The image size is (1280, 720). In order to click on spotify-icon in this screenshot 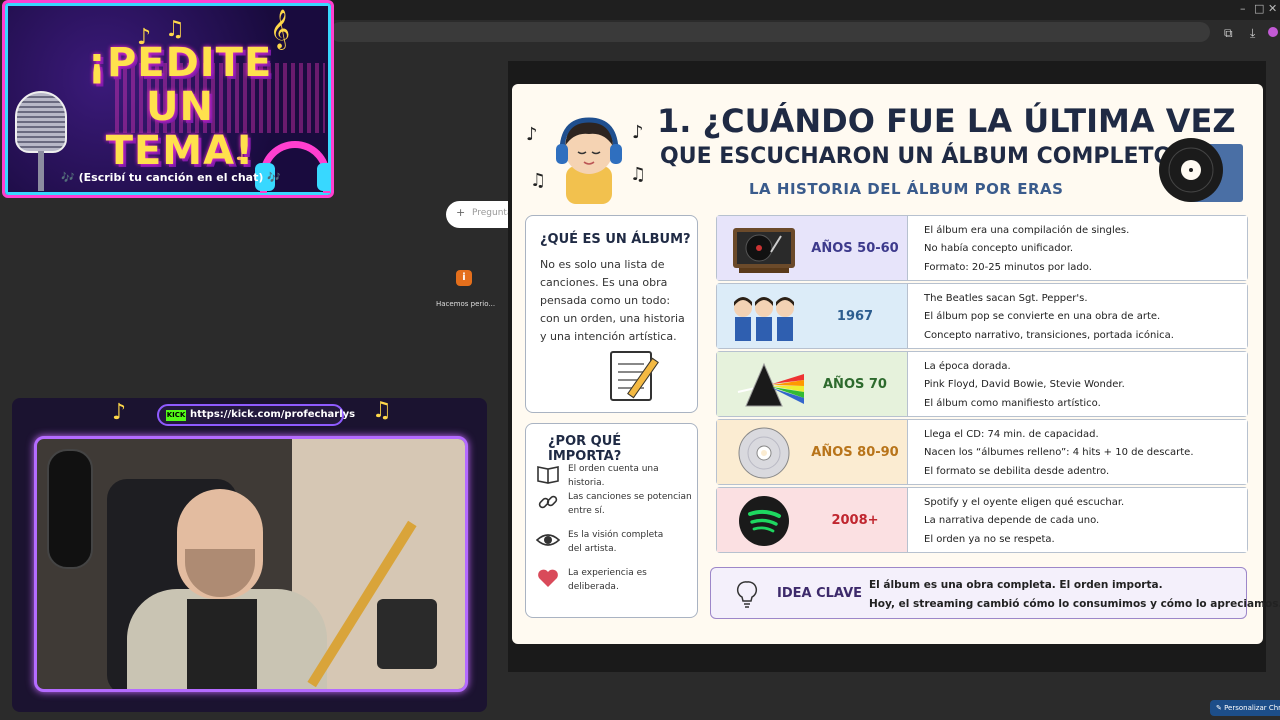, I will do `click(764, 521)`.